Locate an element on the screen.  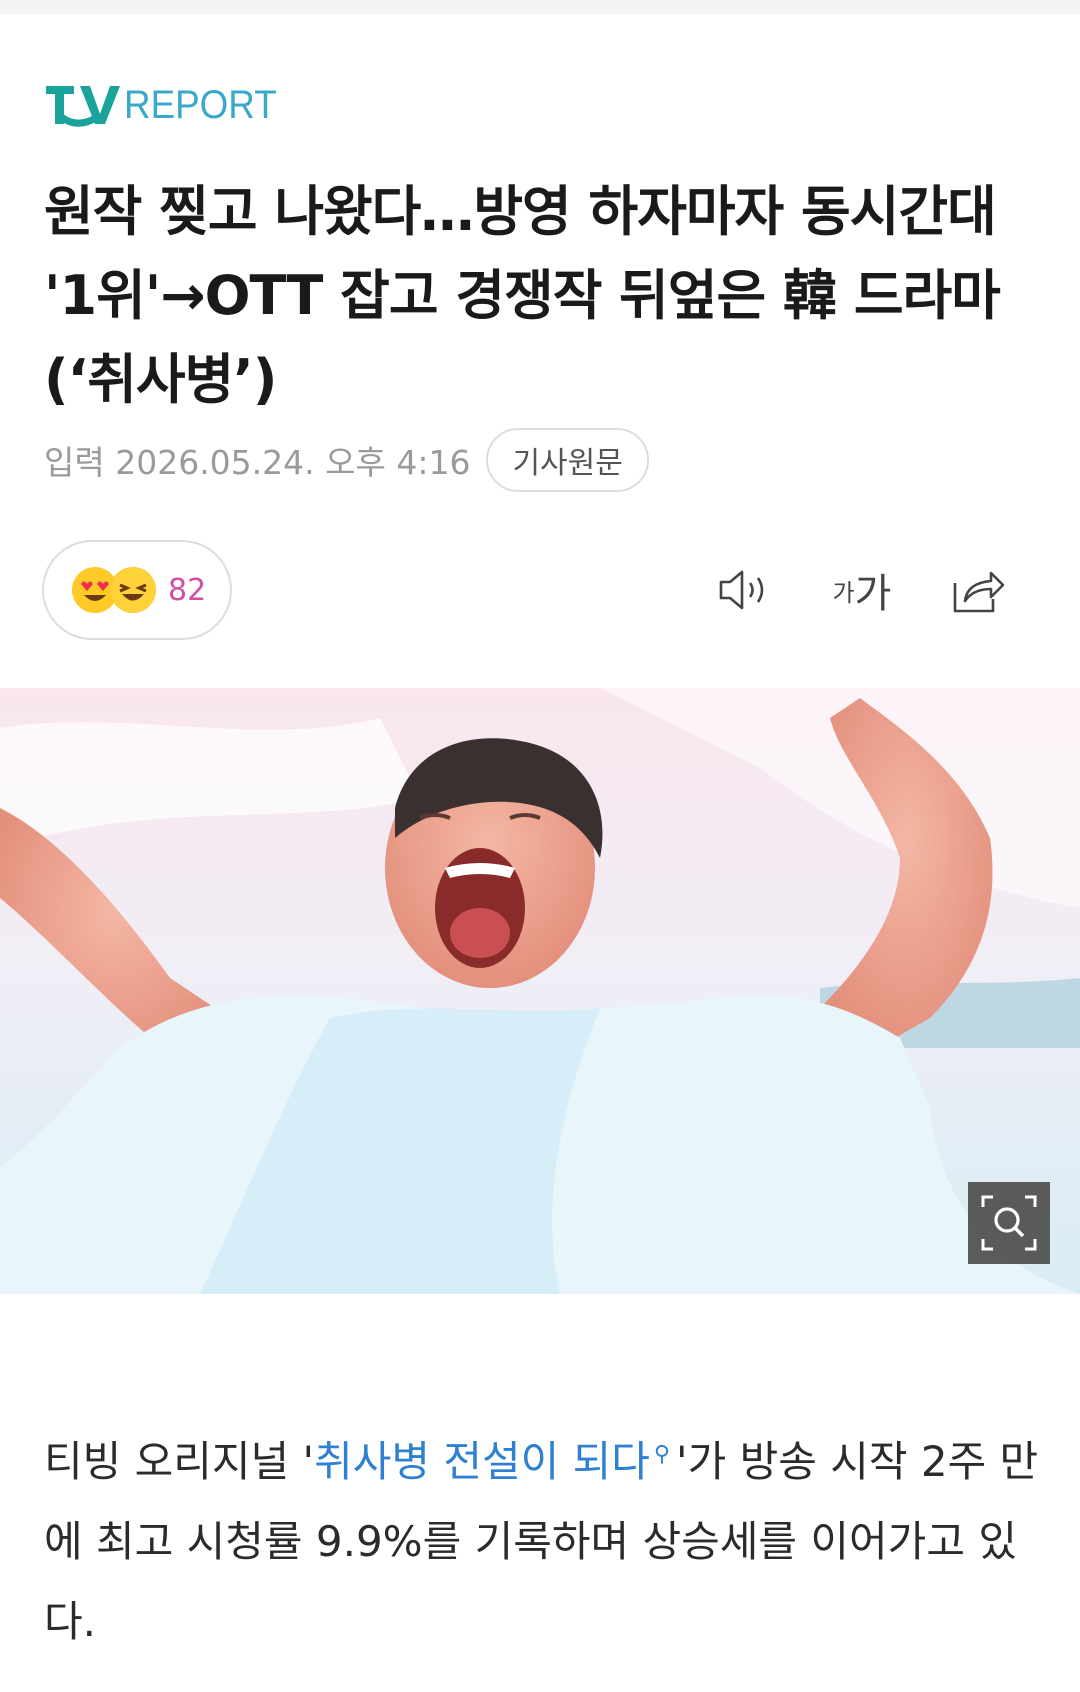
article-toolbar: 가가 is located at coordinates (834, 590).